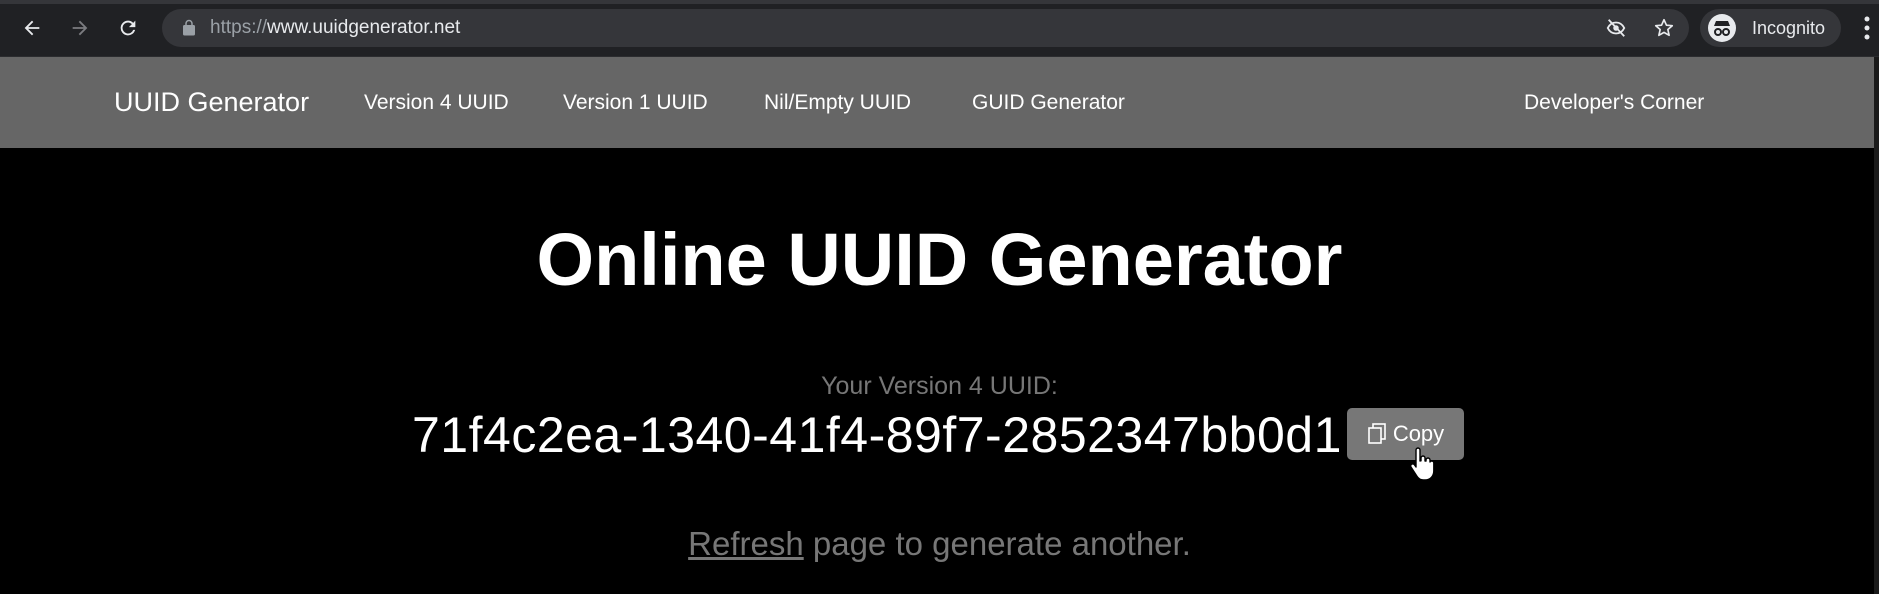 This screenshot has height=594, width=1879. I want to click on nav-link-version-4-uuid: Version 4 UUID, so click(436, 102).